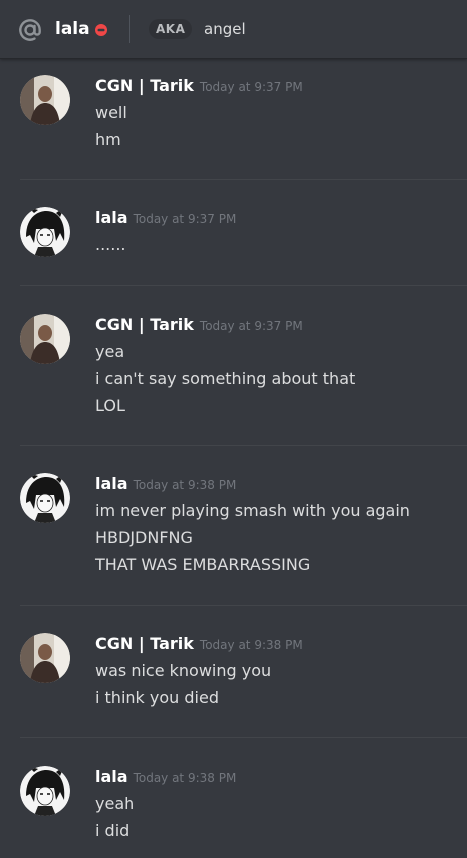 This screenshot has height=858, width=467. What do you see at coordinates (144, 537) in the screenshot?
I see `message-text: HBDJDNFNG` at bounding box center [144, 537].